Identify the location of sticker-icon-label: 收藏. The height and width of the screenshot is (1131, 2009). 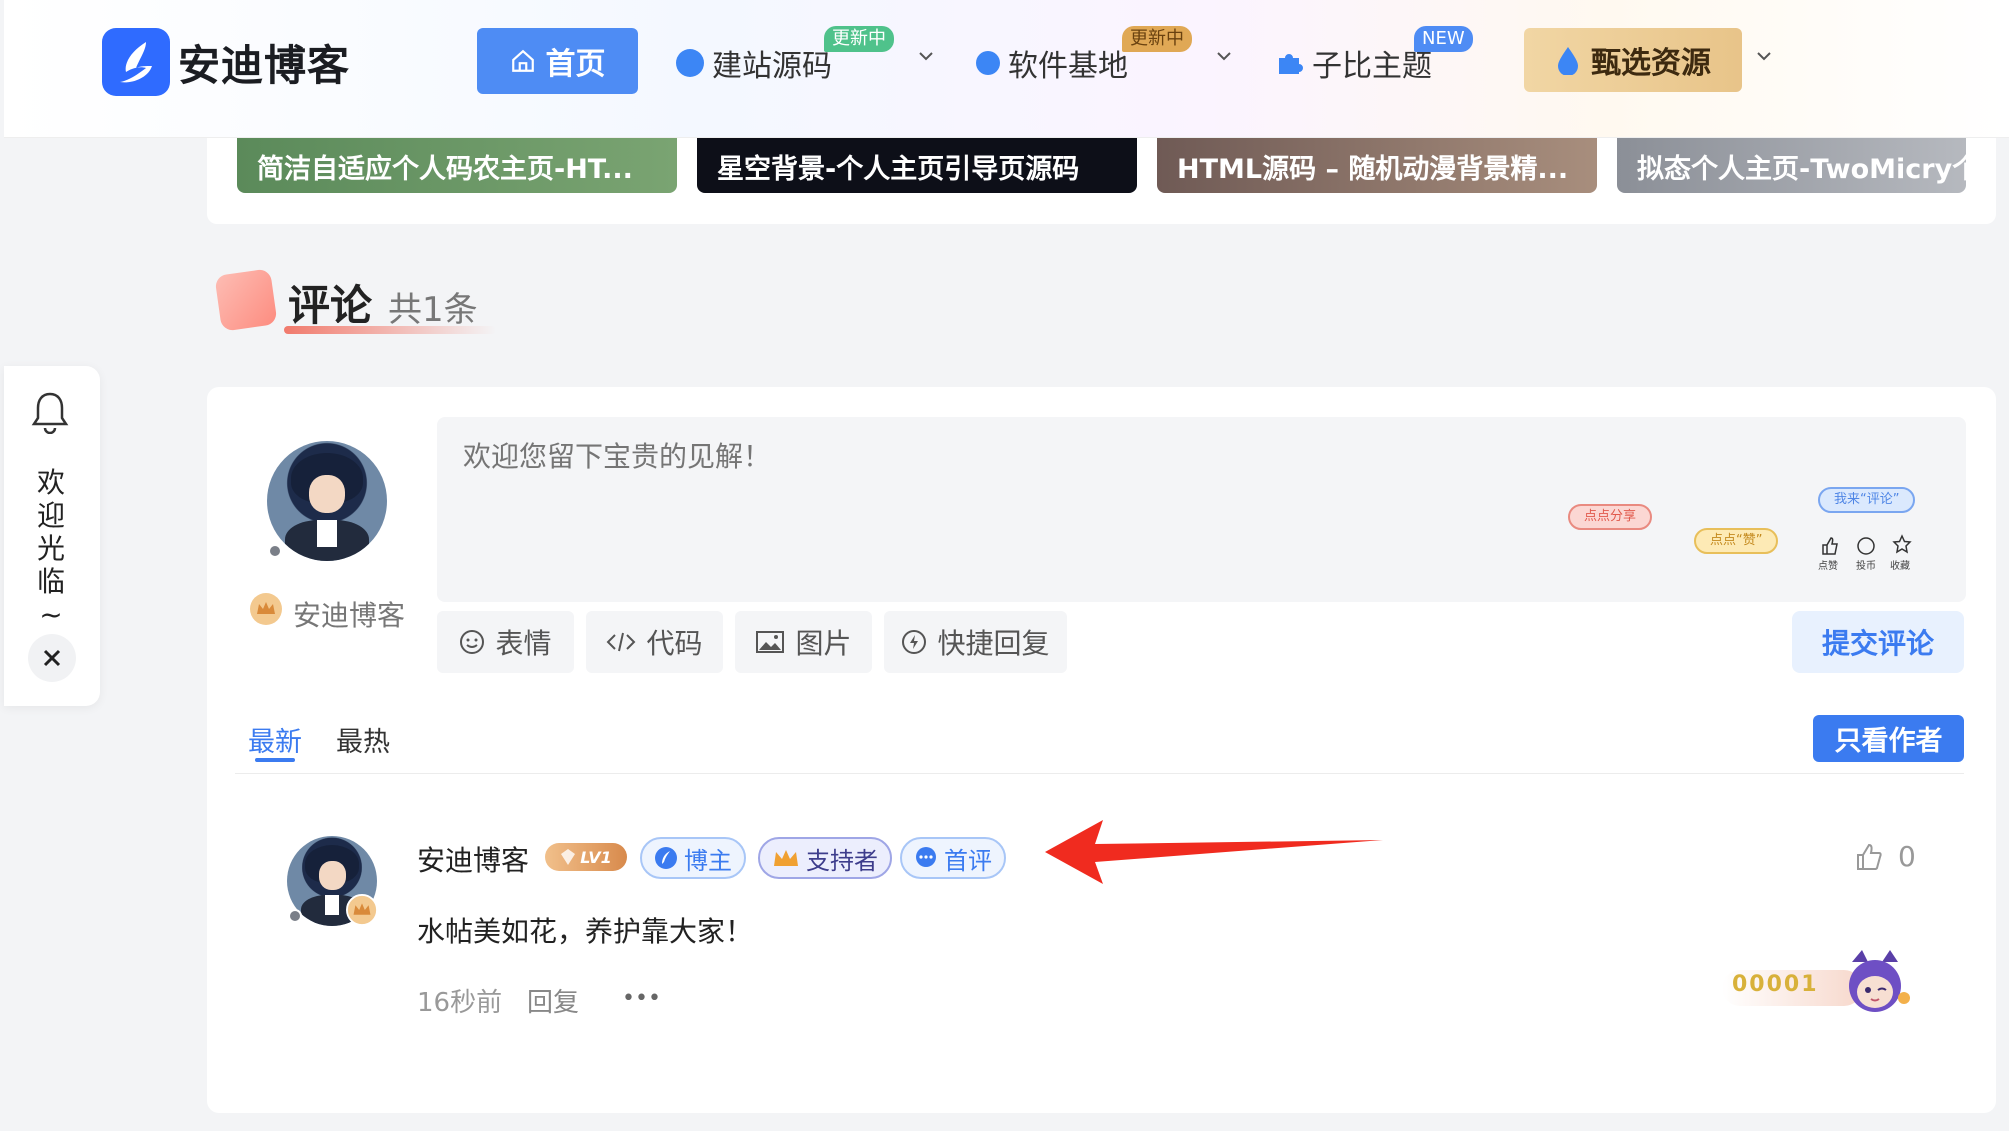
(1900, 566).